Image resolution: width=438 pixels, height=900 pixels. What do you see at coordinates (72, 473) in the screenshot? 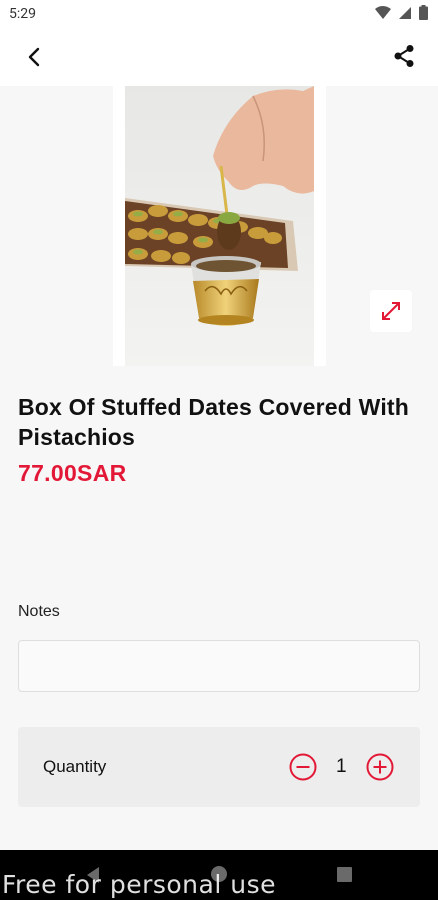
I see `product-price: 77.00SAR` at bounding box center [72, 473].